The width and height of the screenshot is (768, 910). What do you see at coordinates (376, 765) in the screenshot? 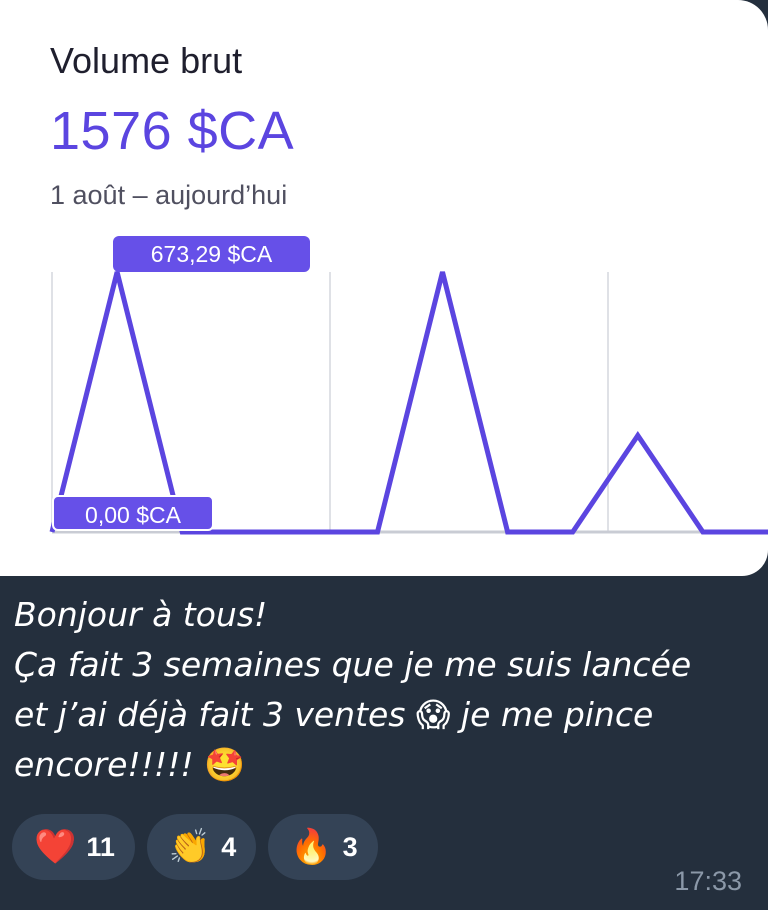
I see `message-line: encore!!!!! 🤩` at bounding box center [376, 765].